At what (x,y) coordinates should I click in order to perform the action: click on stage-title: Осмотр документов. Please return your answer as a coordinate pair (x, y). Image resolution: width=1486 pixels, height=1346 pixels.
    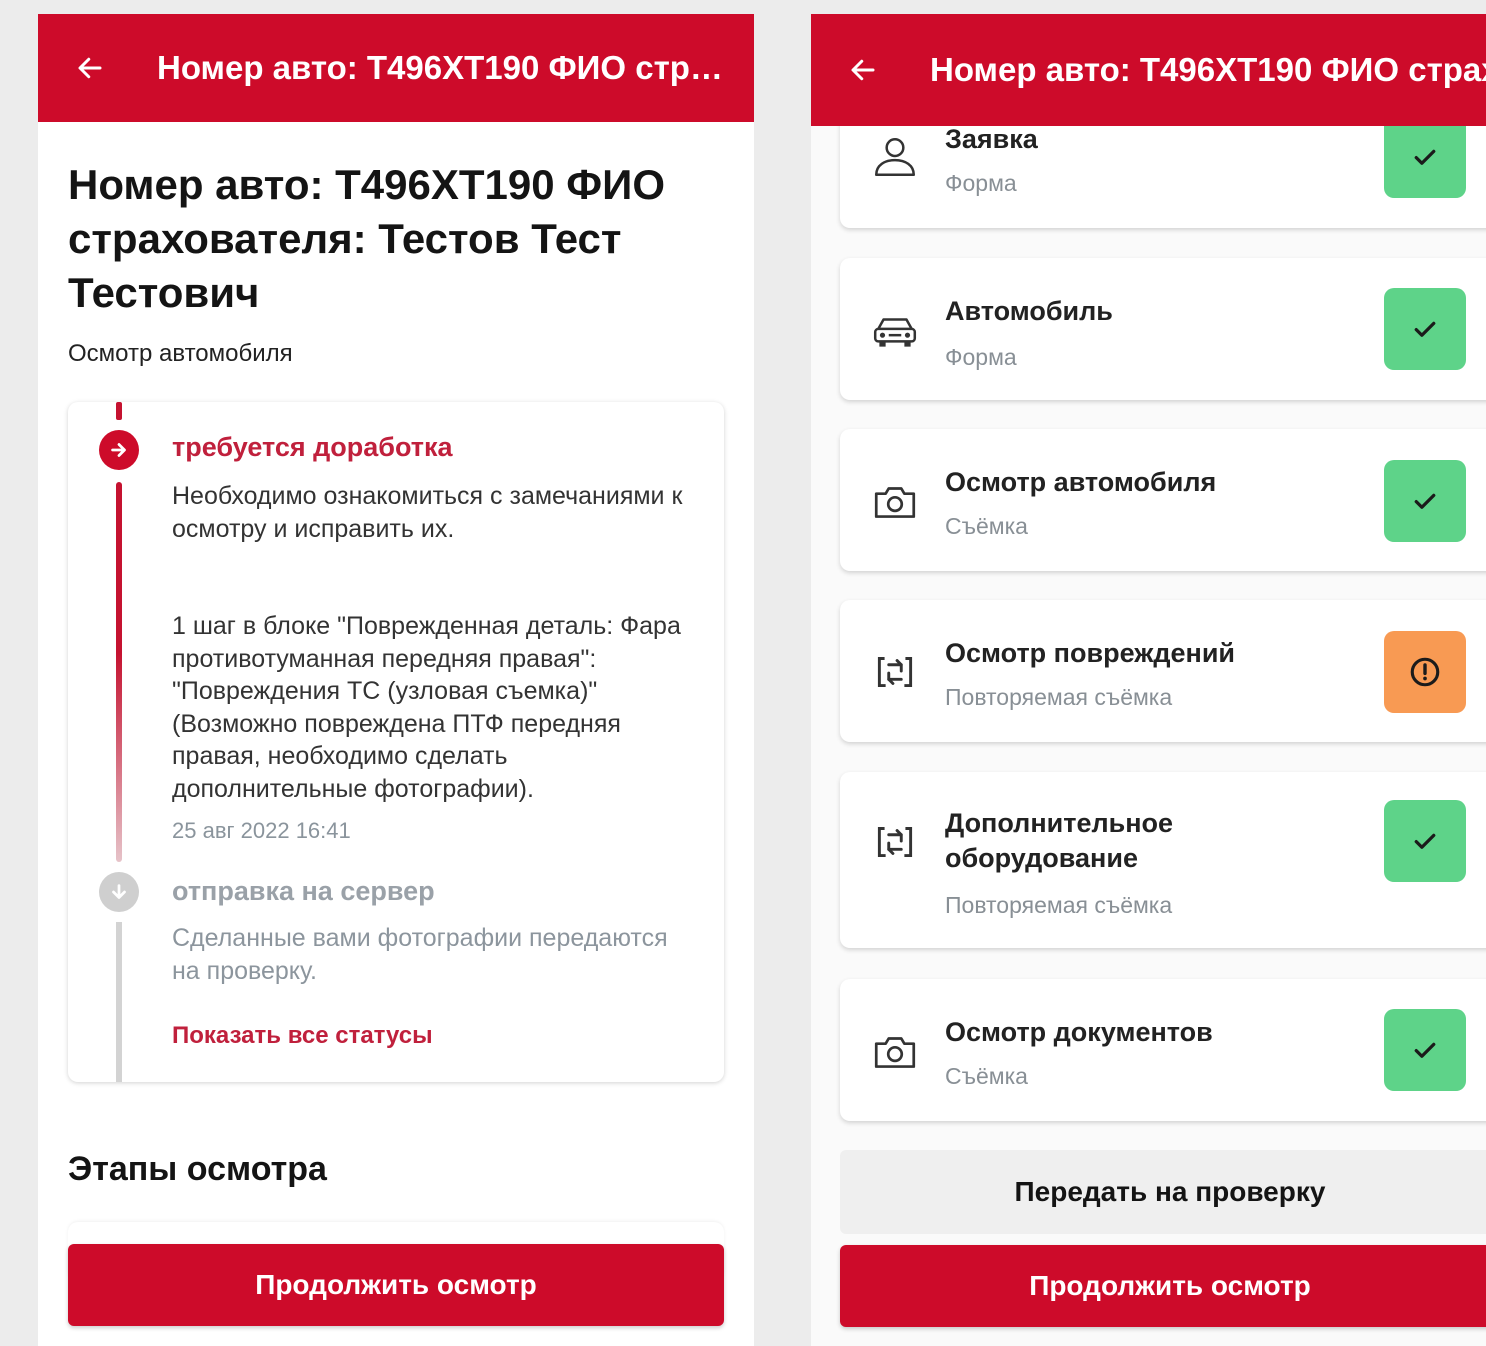
    Looking at the image, I should click on (1079, 1032).